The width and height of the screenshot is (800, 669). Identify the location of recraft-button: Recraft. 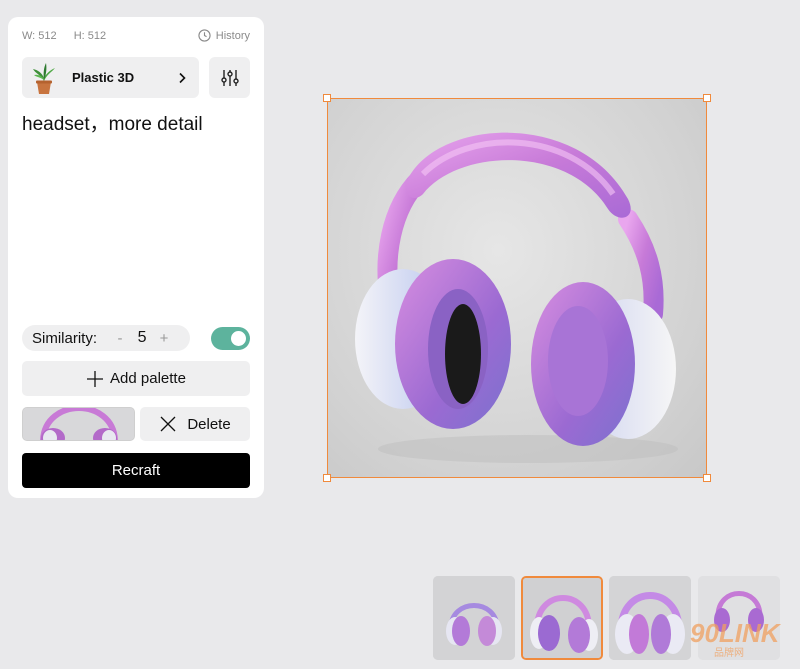
(136, 470).